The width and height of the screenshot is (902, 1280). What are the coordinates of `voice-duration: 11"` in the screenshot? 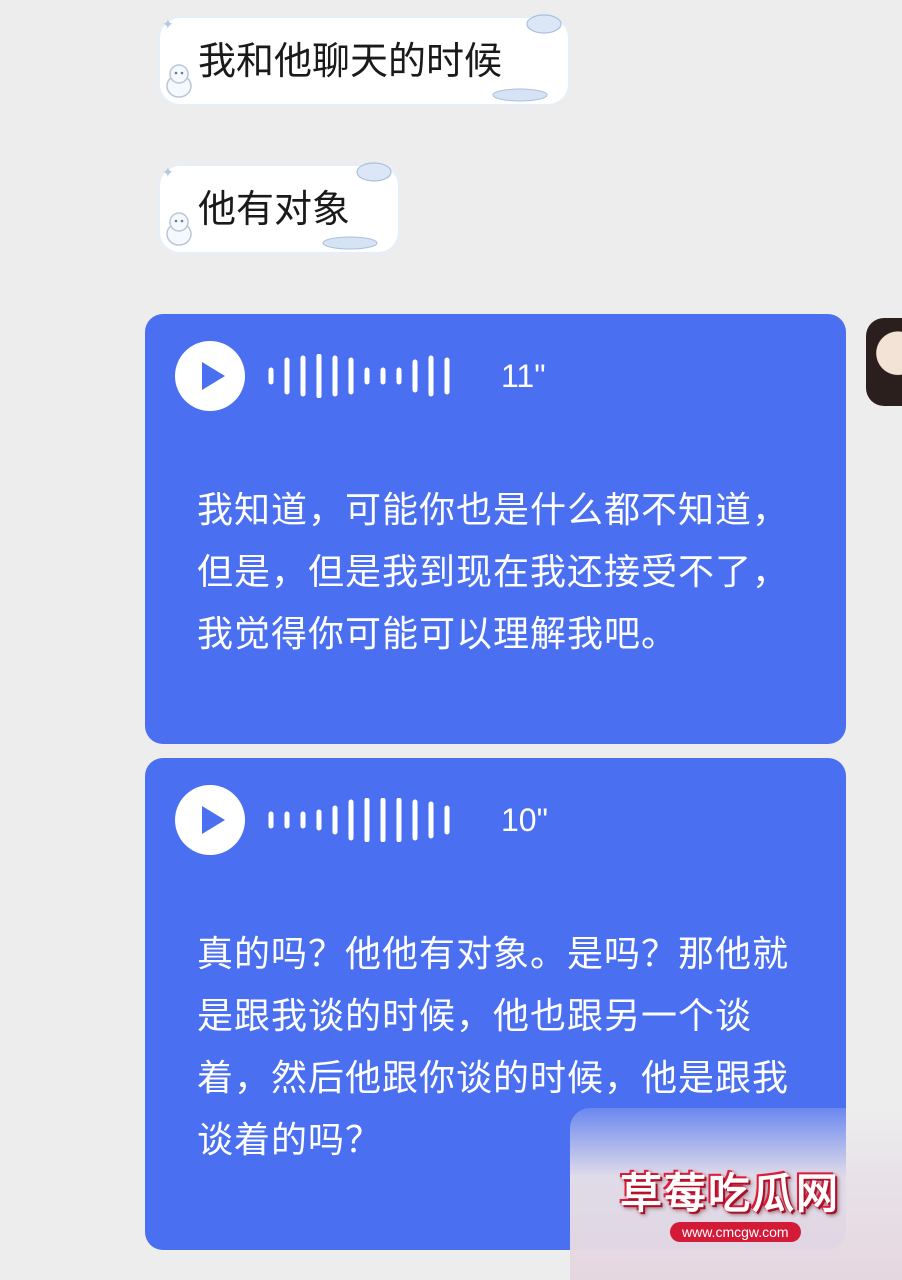 It's located at (523, 376).